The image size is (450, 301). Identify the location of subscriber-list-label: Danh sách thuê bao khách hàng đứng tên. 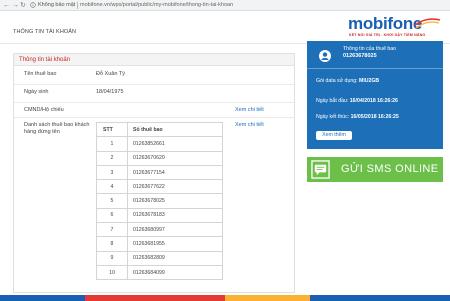
(57, 128).